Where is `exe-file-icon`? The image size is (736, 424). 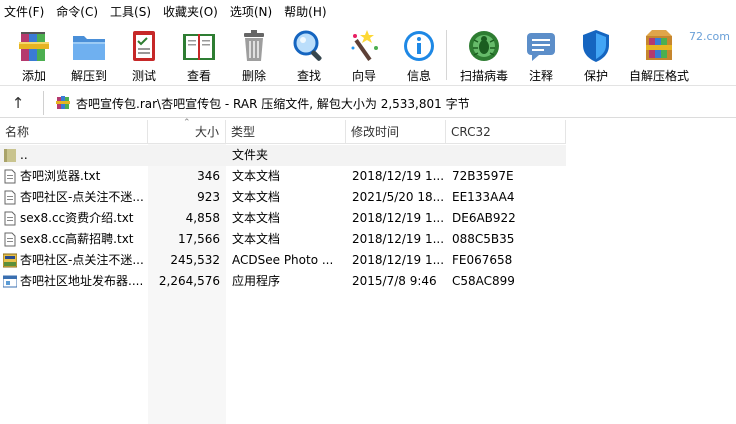 exe-file-icon is located at coordinates (10, 281).